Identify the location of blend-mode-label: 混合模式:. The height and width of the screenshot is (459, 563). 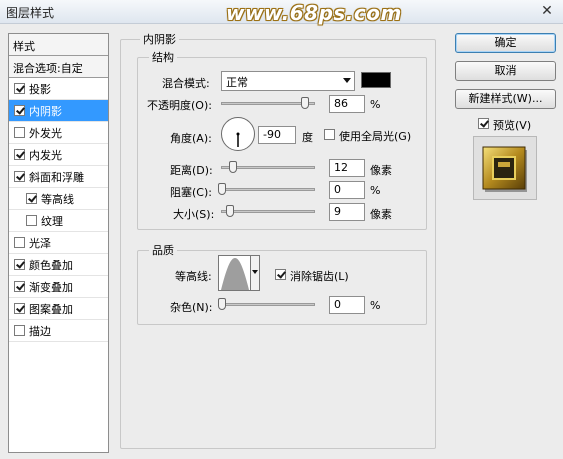
(186, 83).